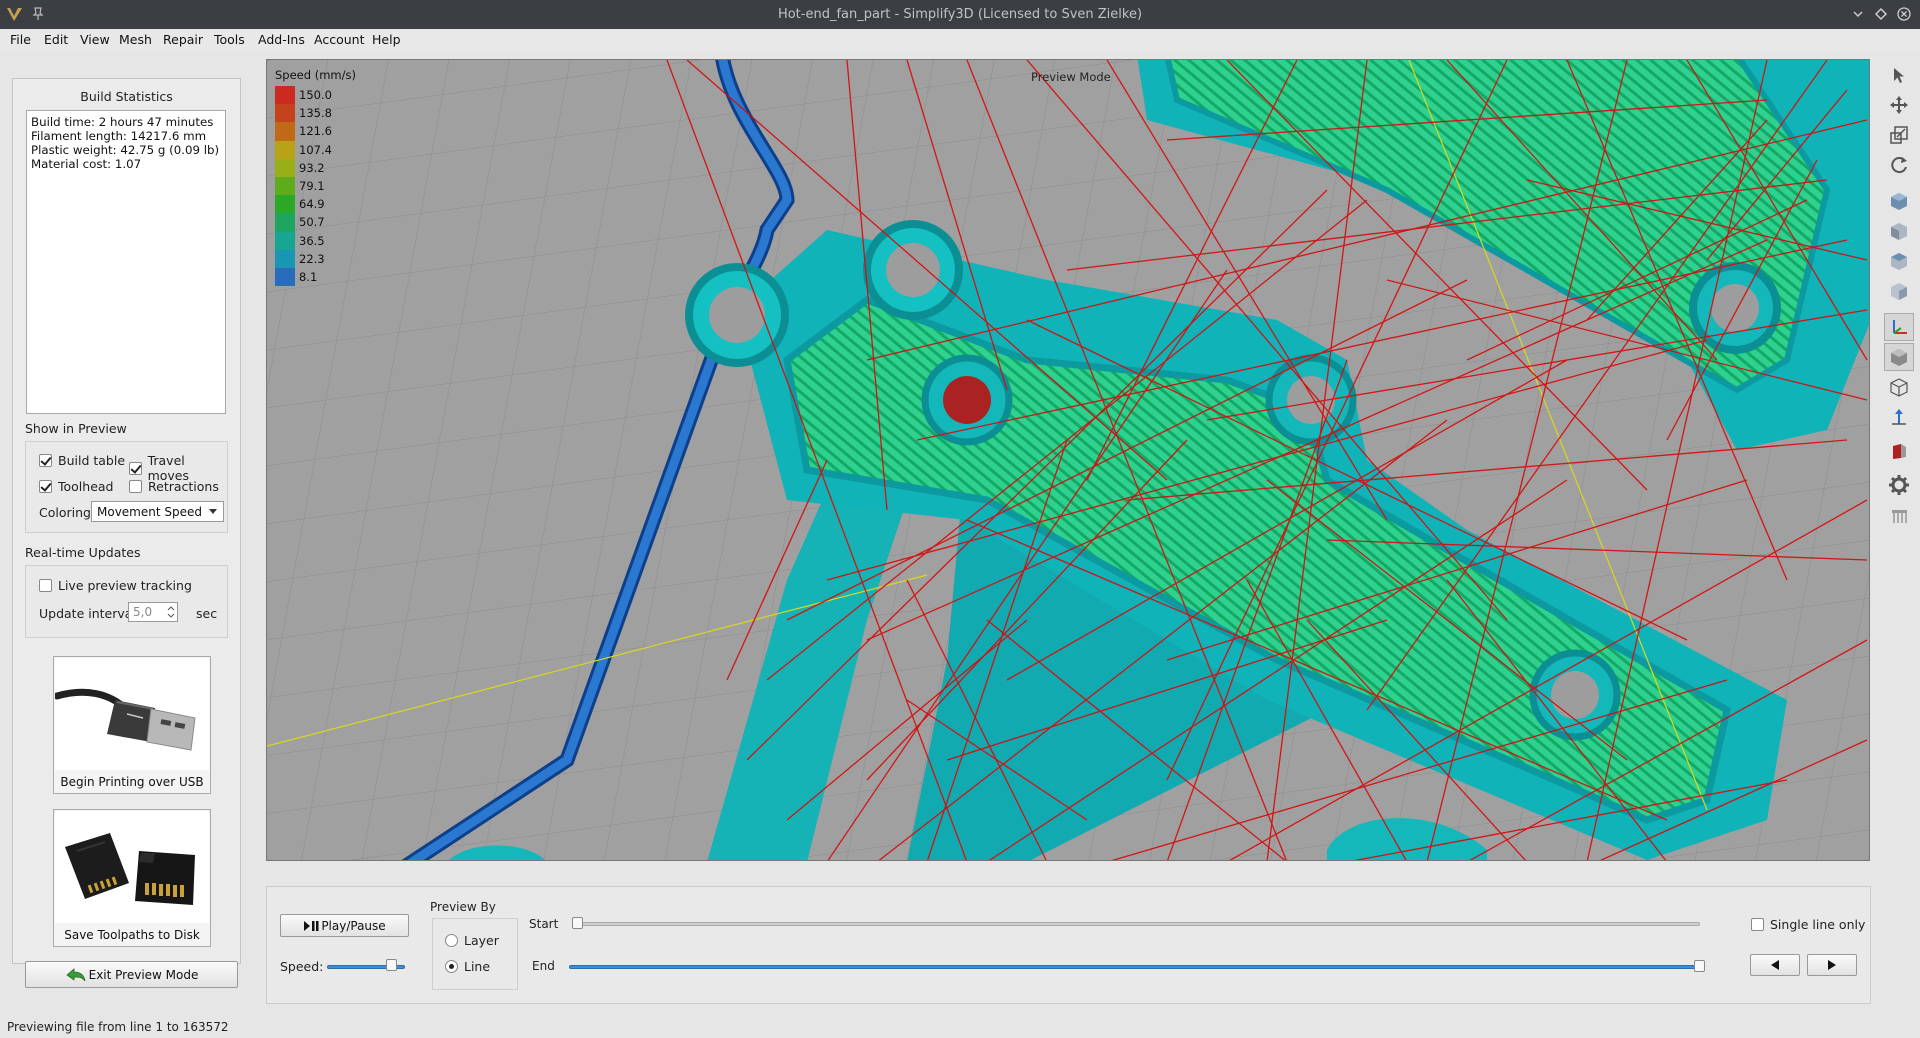  Describe the element at coordinates (1899, 201) in the screenshot. I see `view-iso-tool` at that location.